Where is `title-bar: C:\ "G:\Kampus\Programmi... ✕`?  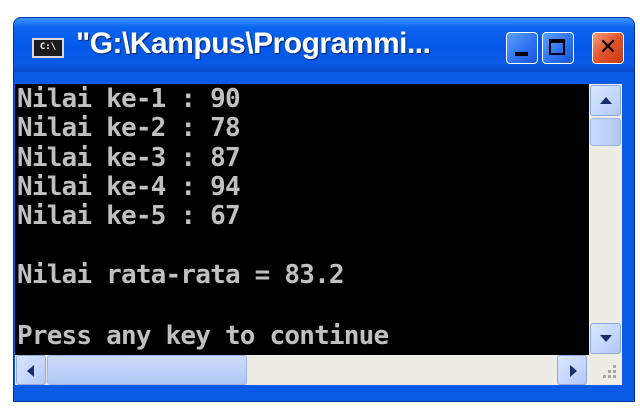 title-bar: C:\ "G:\Kampus\Programmi... ✕ is located at coordinates (324, 45).